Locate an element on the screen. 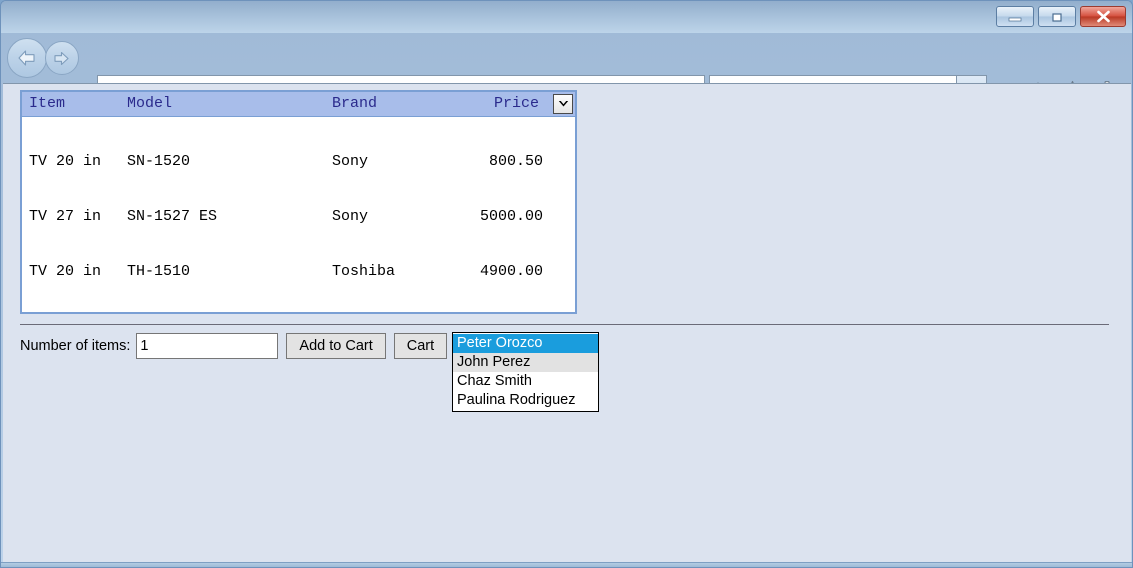 The width and height of the screenshot is (1133, 568). order-controls: Number of items: Add to Cart Cart is located at coordinates (234, 346).